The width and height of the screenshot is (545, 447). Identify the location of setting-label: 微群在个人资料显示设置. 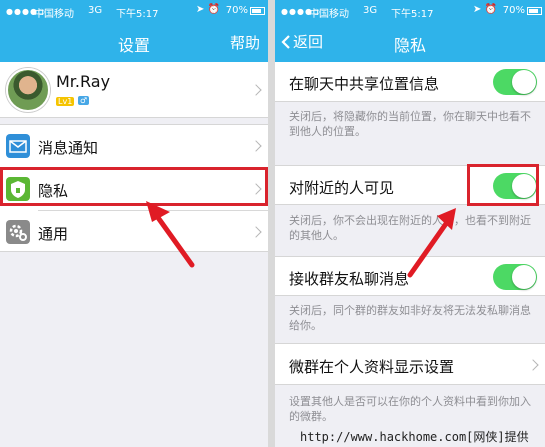
(372, 367).